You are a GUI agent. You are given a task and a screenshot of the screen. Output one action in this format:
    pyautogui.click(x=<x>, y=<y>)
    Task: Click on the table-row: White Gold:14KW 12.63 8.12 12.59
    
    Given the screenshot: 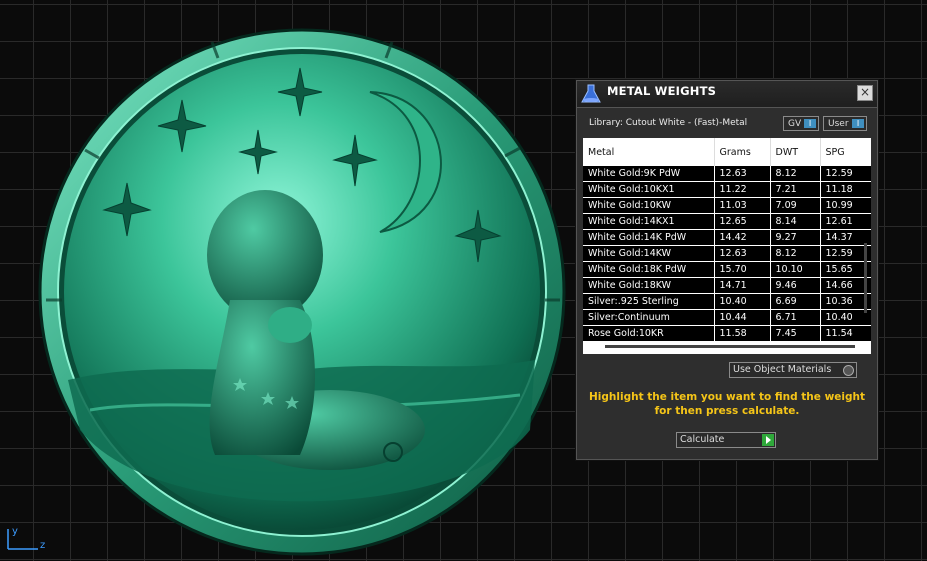 What is the action you would take?
    pyautogui.click(x=727, y=253)
    